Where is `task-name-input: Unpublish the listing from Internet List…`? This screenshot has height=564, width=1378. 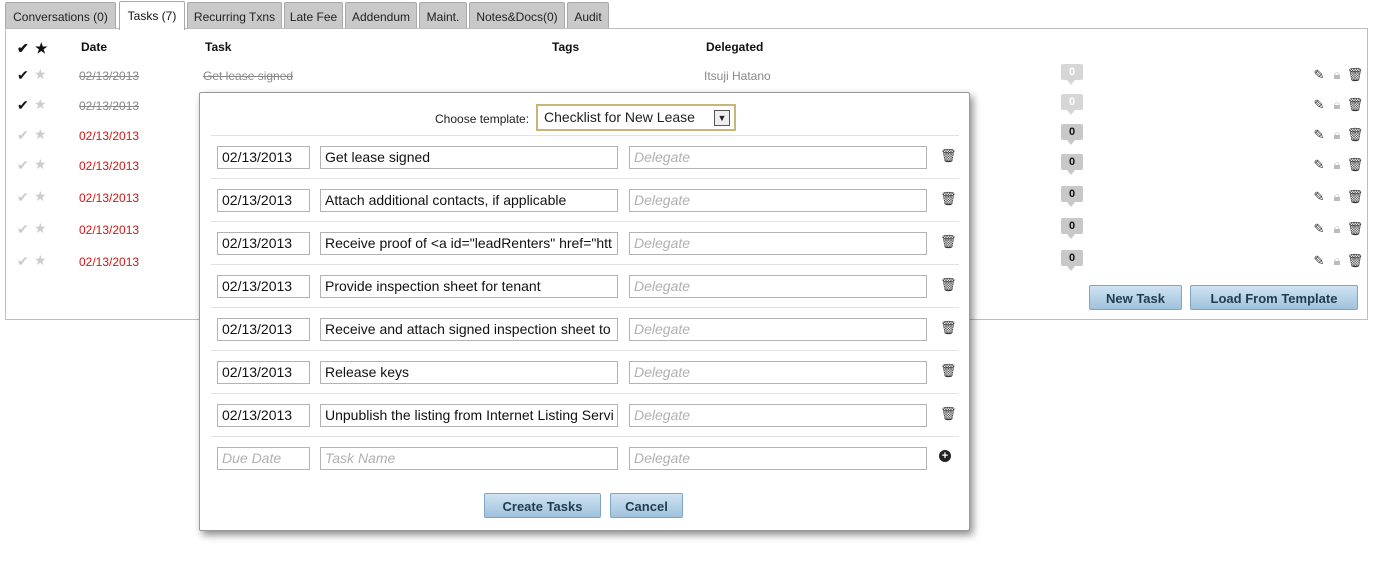 task-name-input: Unpublish the listing from Internet List… is located at coordinates (469, 415).